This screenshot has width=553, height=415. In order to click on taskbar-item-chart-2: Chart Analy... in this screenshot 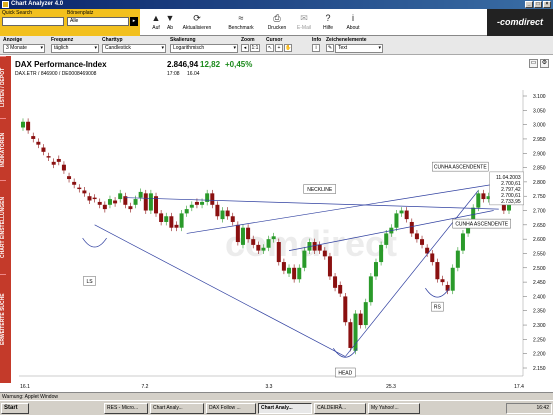, I will do `click(285, 408)`.